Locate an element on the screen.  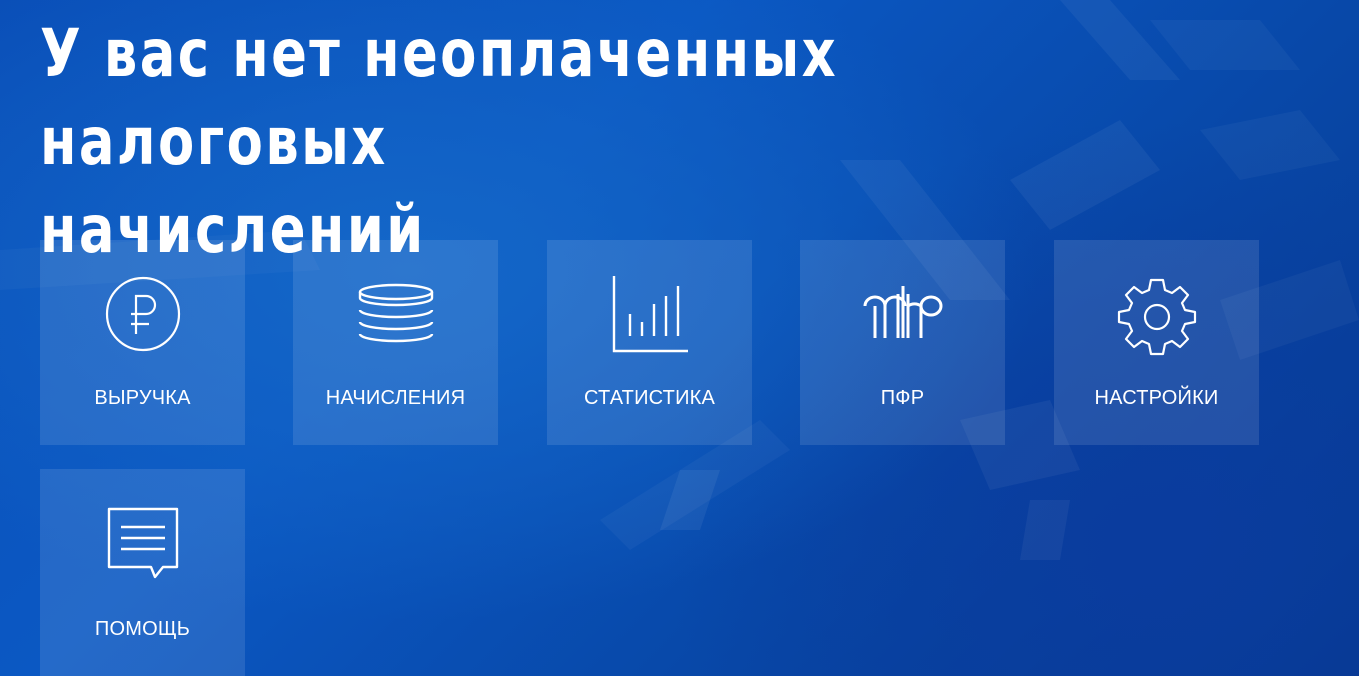
tile-settings: НАСТРОЙКИ is located at coordinates (1156, 342).